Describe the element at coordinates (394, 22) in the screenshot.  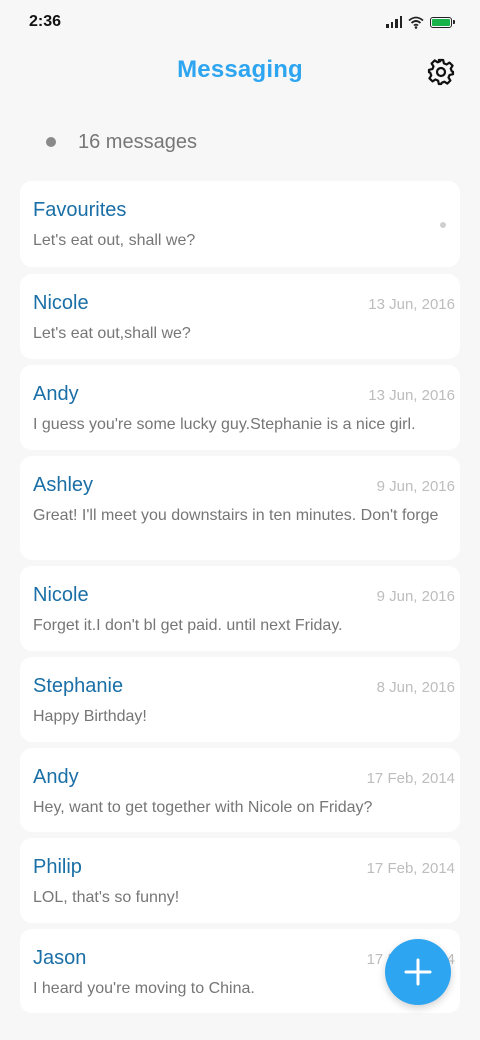
I see `signal-icon` at that location.